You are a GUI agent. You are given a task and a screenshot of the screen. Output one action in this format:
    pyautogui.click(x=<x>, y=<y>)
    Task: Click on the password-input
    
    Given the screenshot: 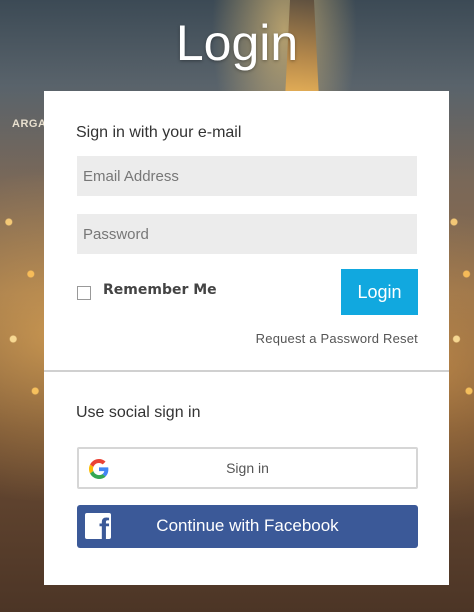 What is the action you would take?
    pyautogui.click(x=247, y=234)
    